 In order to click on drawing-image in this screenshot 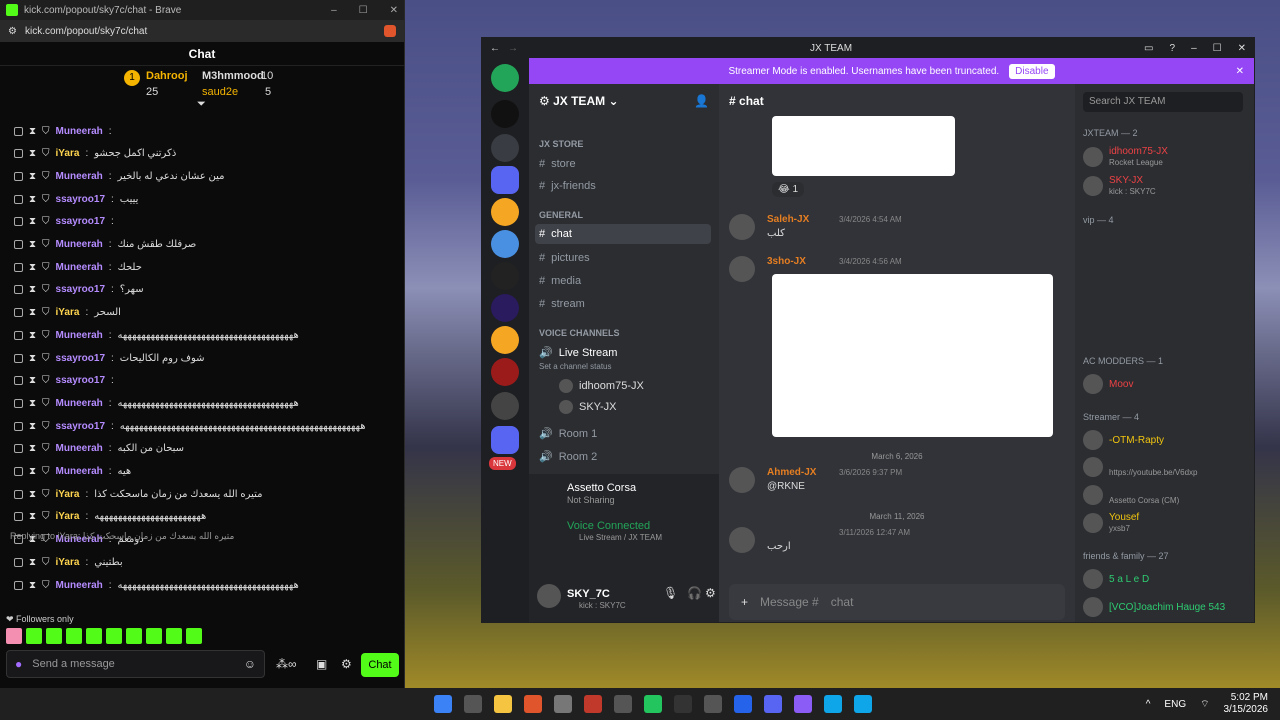, I will do `click(863, 146)`.